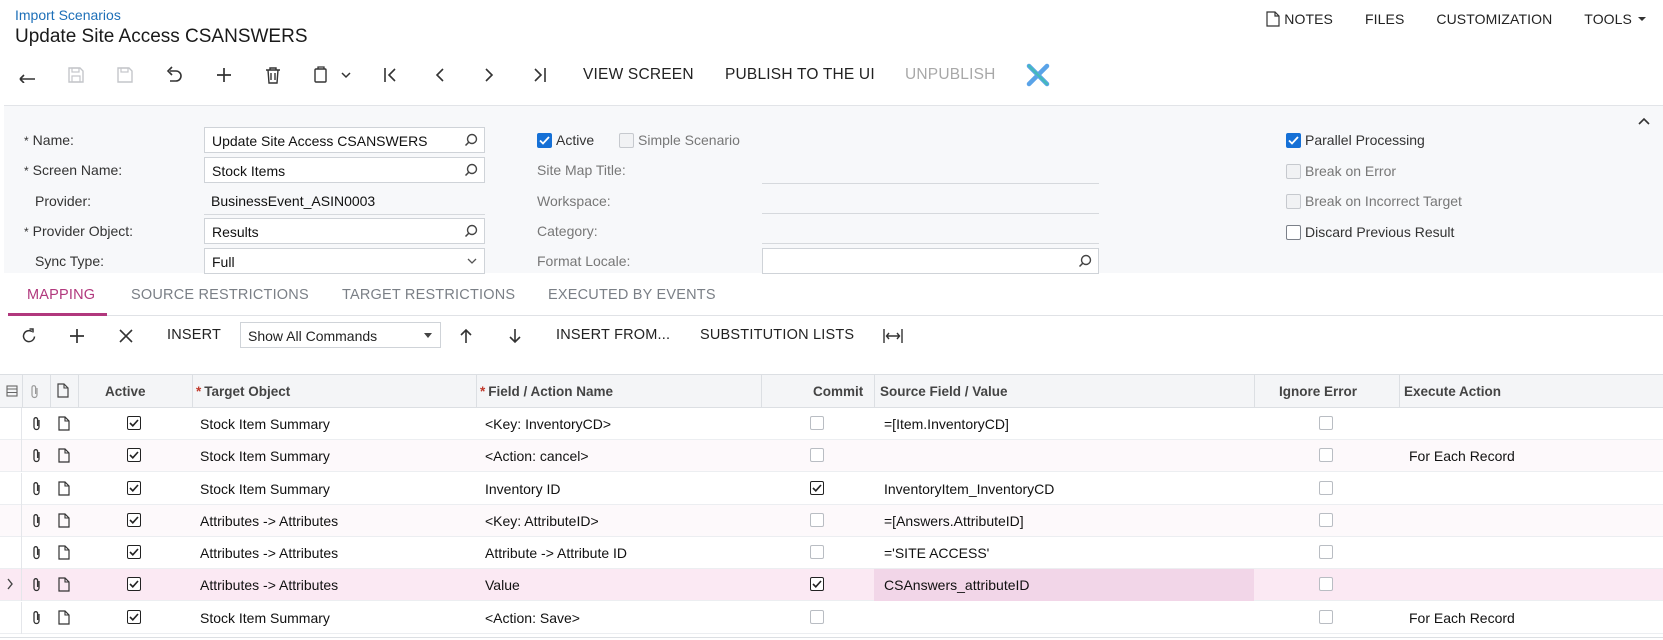 Image resolution: width=1663 pixels, height=640 pixels. Describe the element at coordinates (1341, 171) in the screenshot. I see `break-on-error-checkbox: Break on Error` at that location.